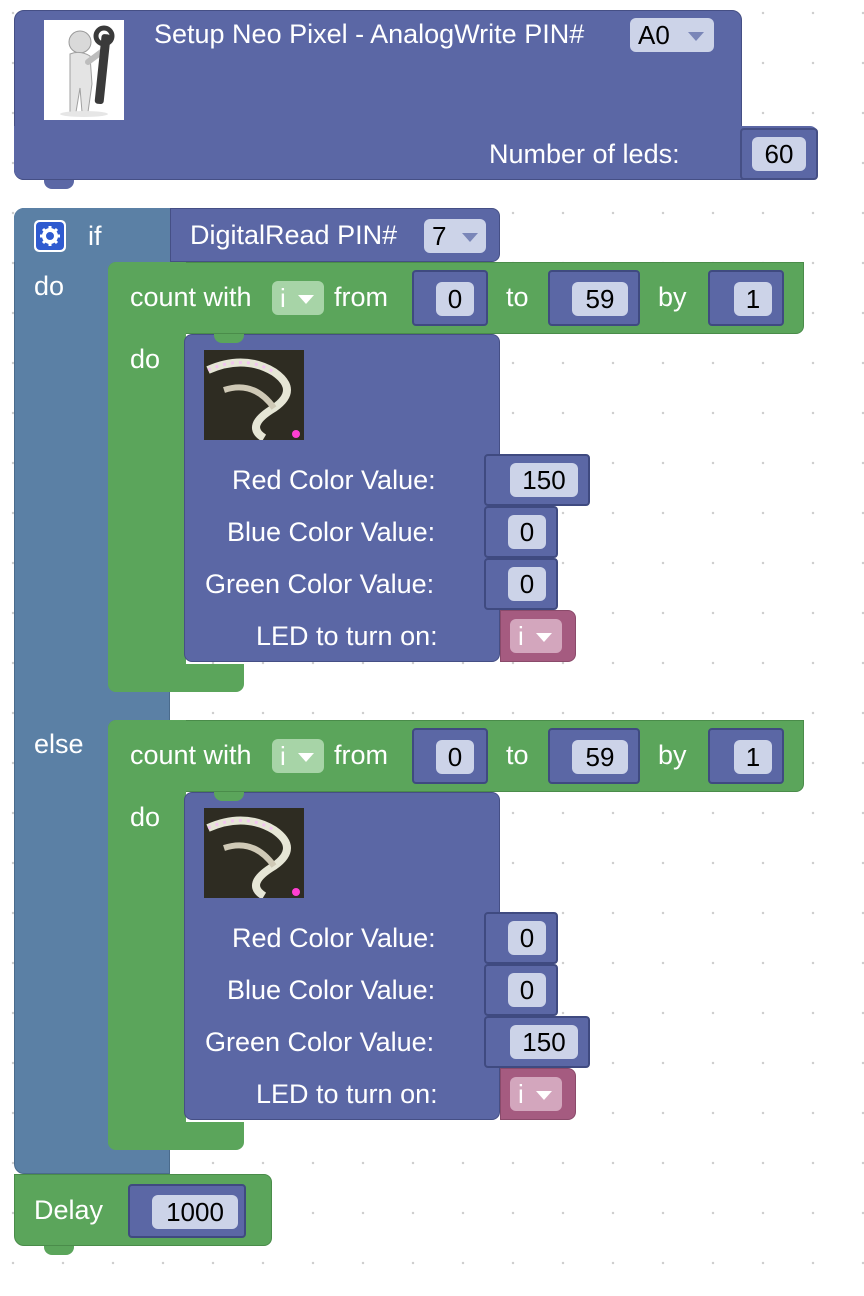  Describe the element at coordinates (544, 1042) in the screenshot. I see `green-field: 150` at that location.